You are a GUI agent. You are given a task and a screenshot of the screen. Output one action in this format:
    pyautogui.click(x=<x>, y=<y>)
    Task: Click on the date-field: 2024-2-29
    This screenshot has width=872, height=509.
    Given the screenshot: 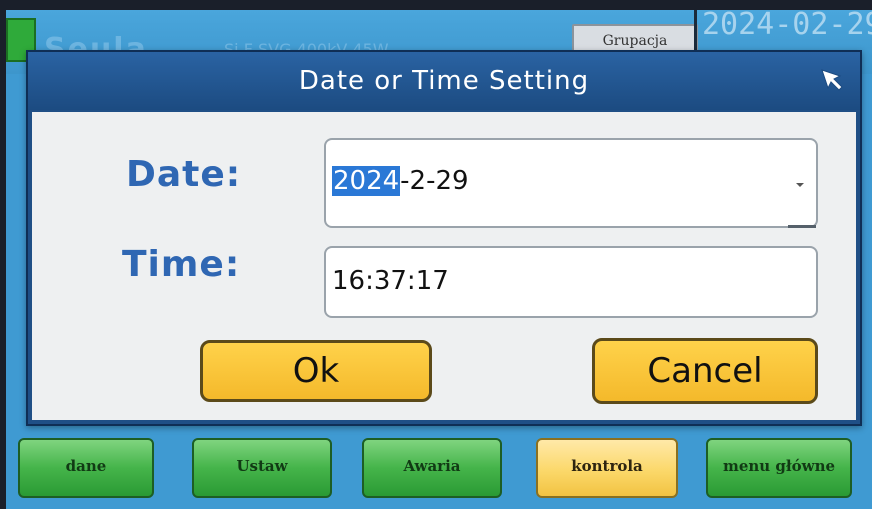 What is the action you would take?
    pyautogui.click(x=571, y=183)
    